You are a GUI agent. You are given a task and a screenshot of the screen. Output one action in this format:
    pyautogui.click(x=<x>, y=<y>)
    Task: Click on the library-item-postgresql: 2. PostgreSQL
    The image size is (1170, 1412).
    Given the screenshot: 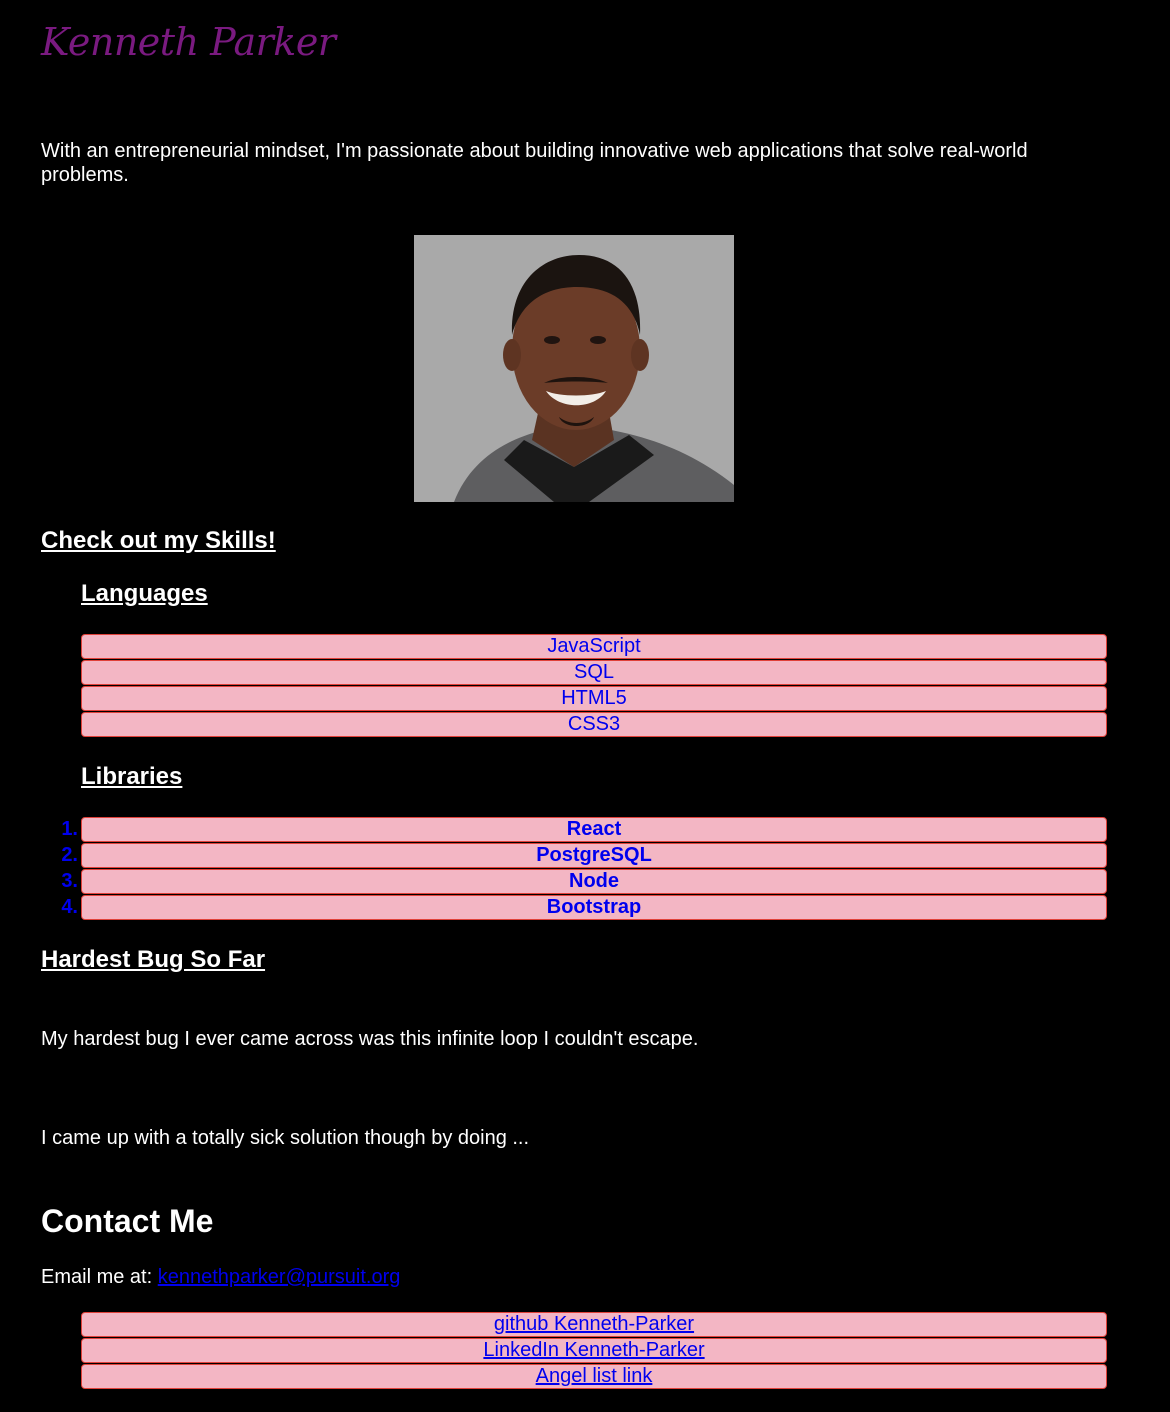 What is the action you would take?
    pyautogui.click(x=584, y=855)
    